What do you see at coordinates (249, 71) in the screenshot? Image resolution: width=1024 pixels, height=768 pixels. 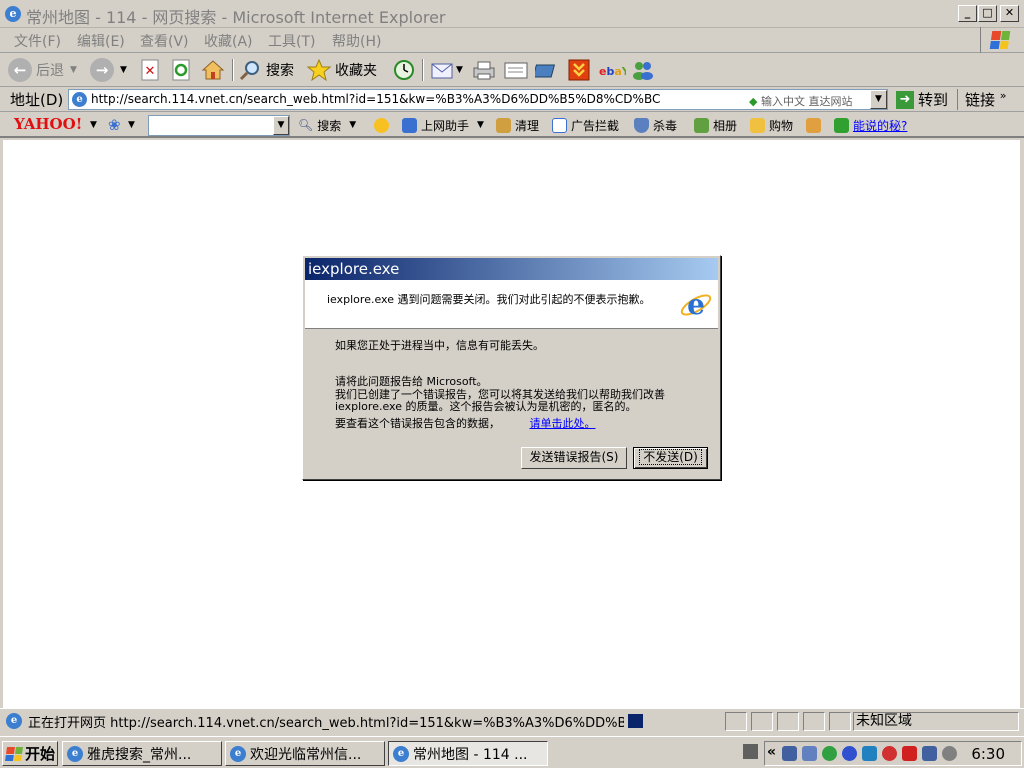 I see `search-icon` at bounding box center [249, 71].